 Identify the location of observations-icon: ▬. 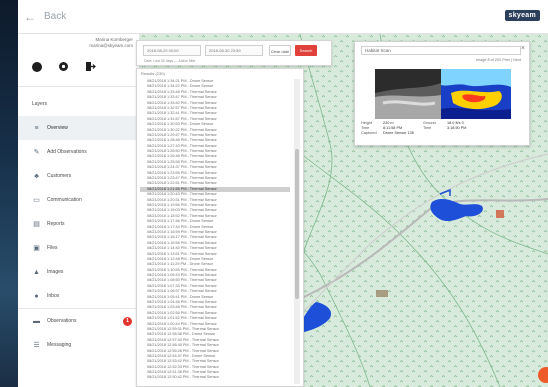
(36, 321).